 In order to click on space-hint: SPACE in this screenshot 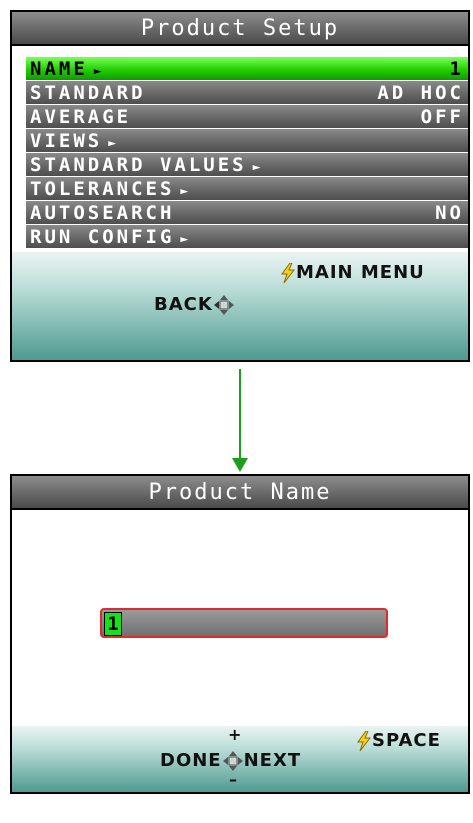, I will do `click(398, 740)`.